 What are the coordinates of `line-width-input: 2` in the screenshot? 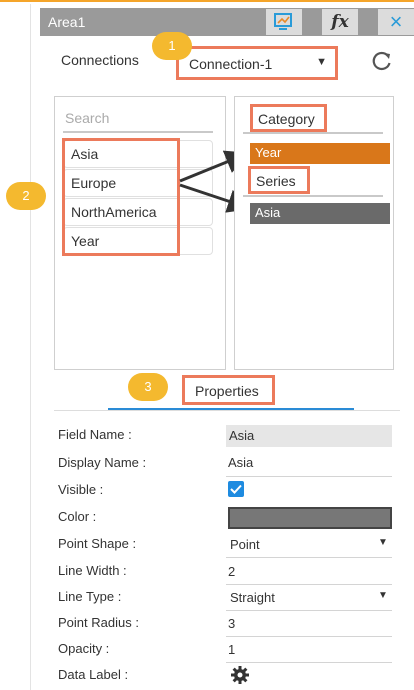 It's located at (231, 571).